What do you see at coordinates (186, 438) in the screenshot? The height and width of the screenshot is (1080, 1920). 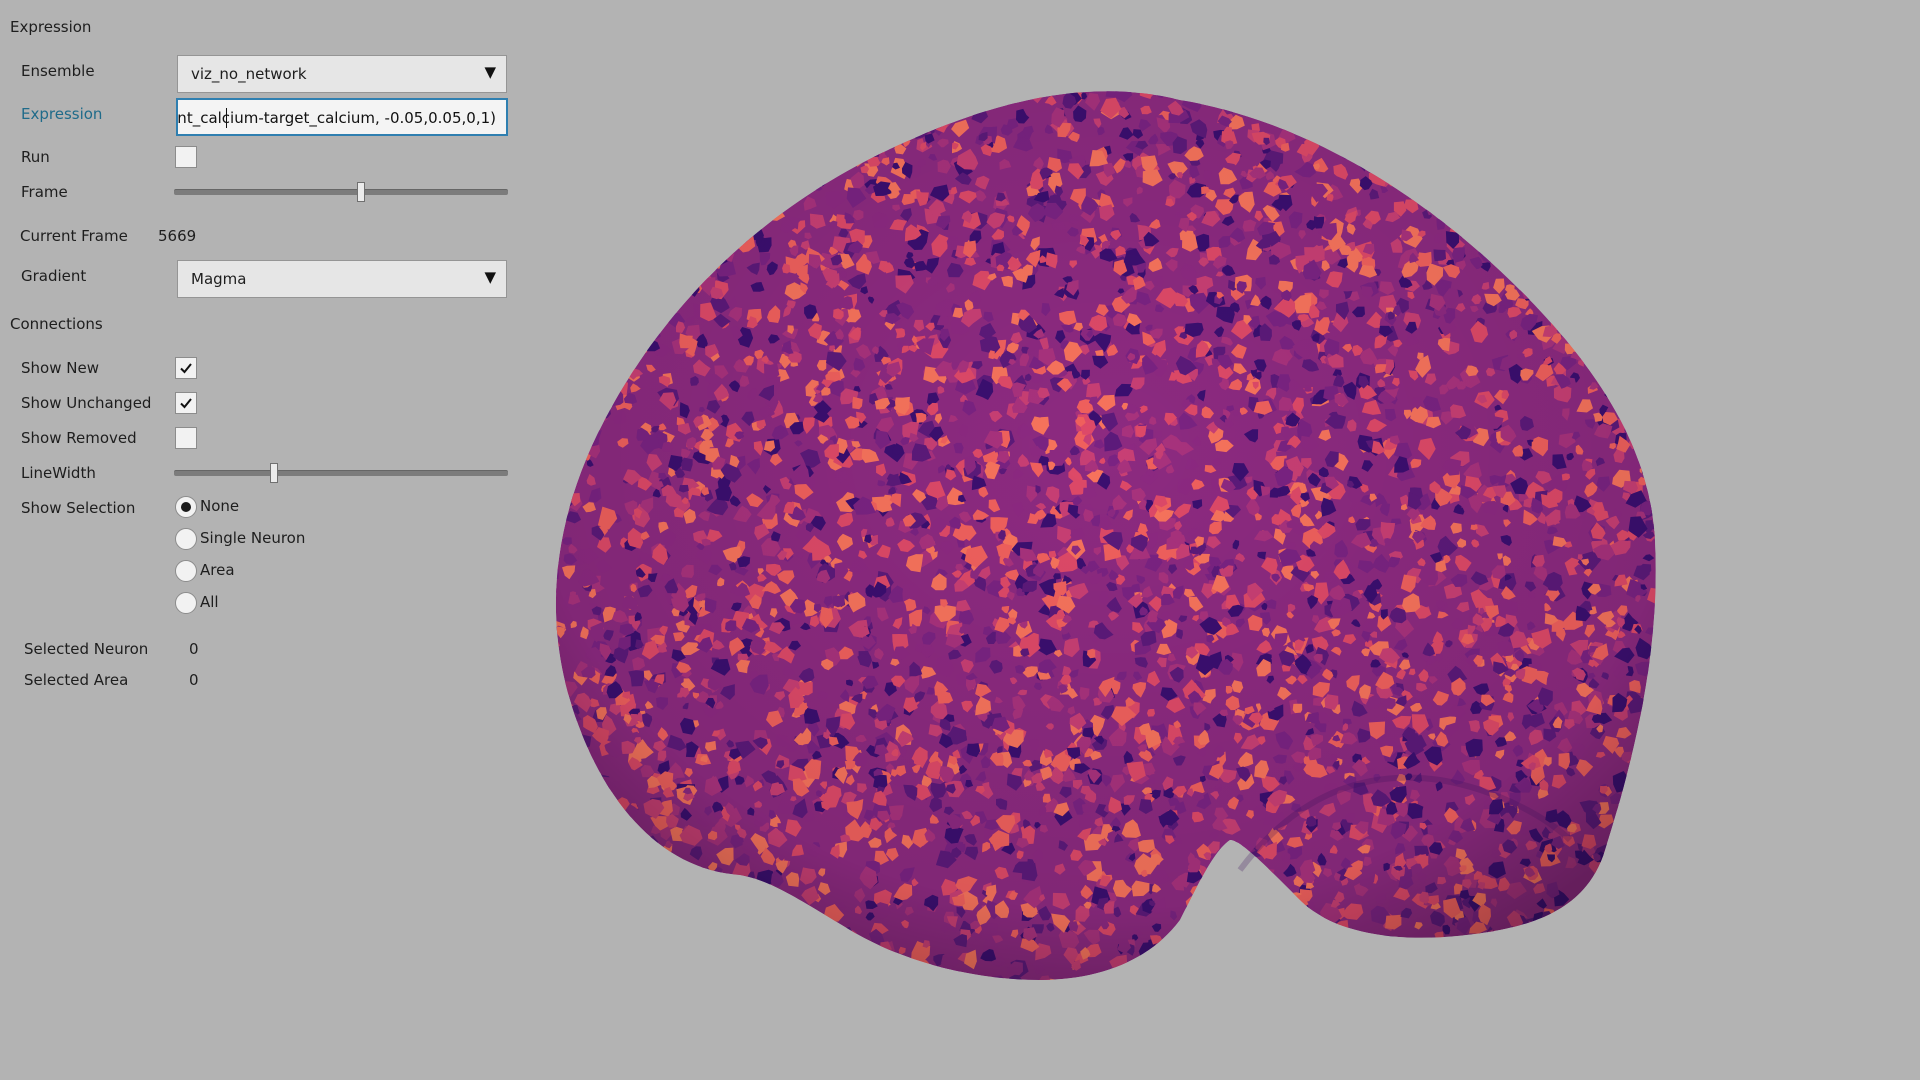 I see `show-removed-checkbox` at bounding box center [186, 438].